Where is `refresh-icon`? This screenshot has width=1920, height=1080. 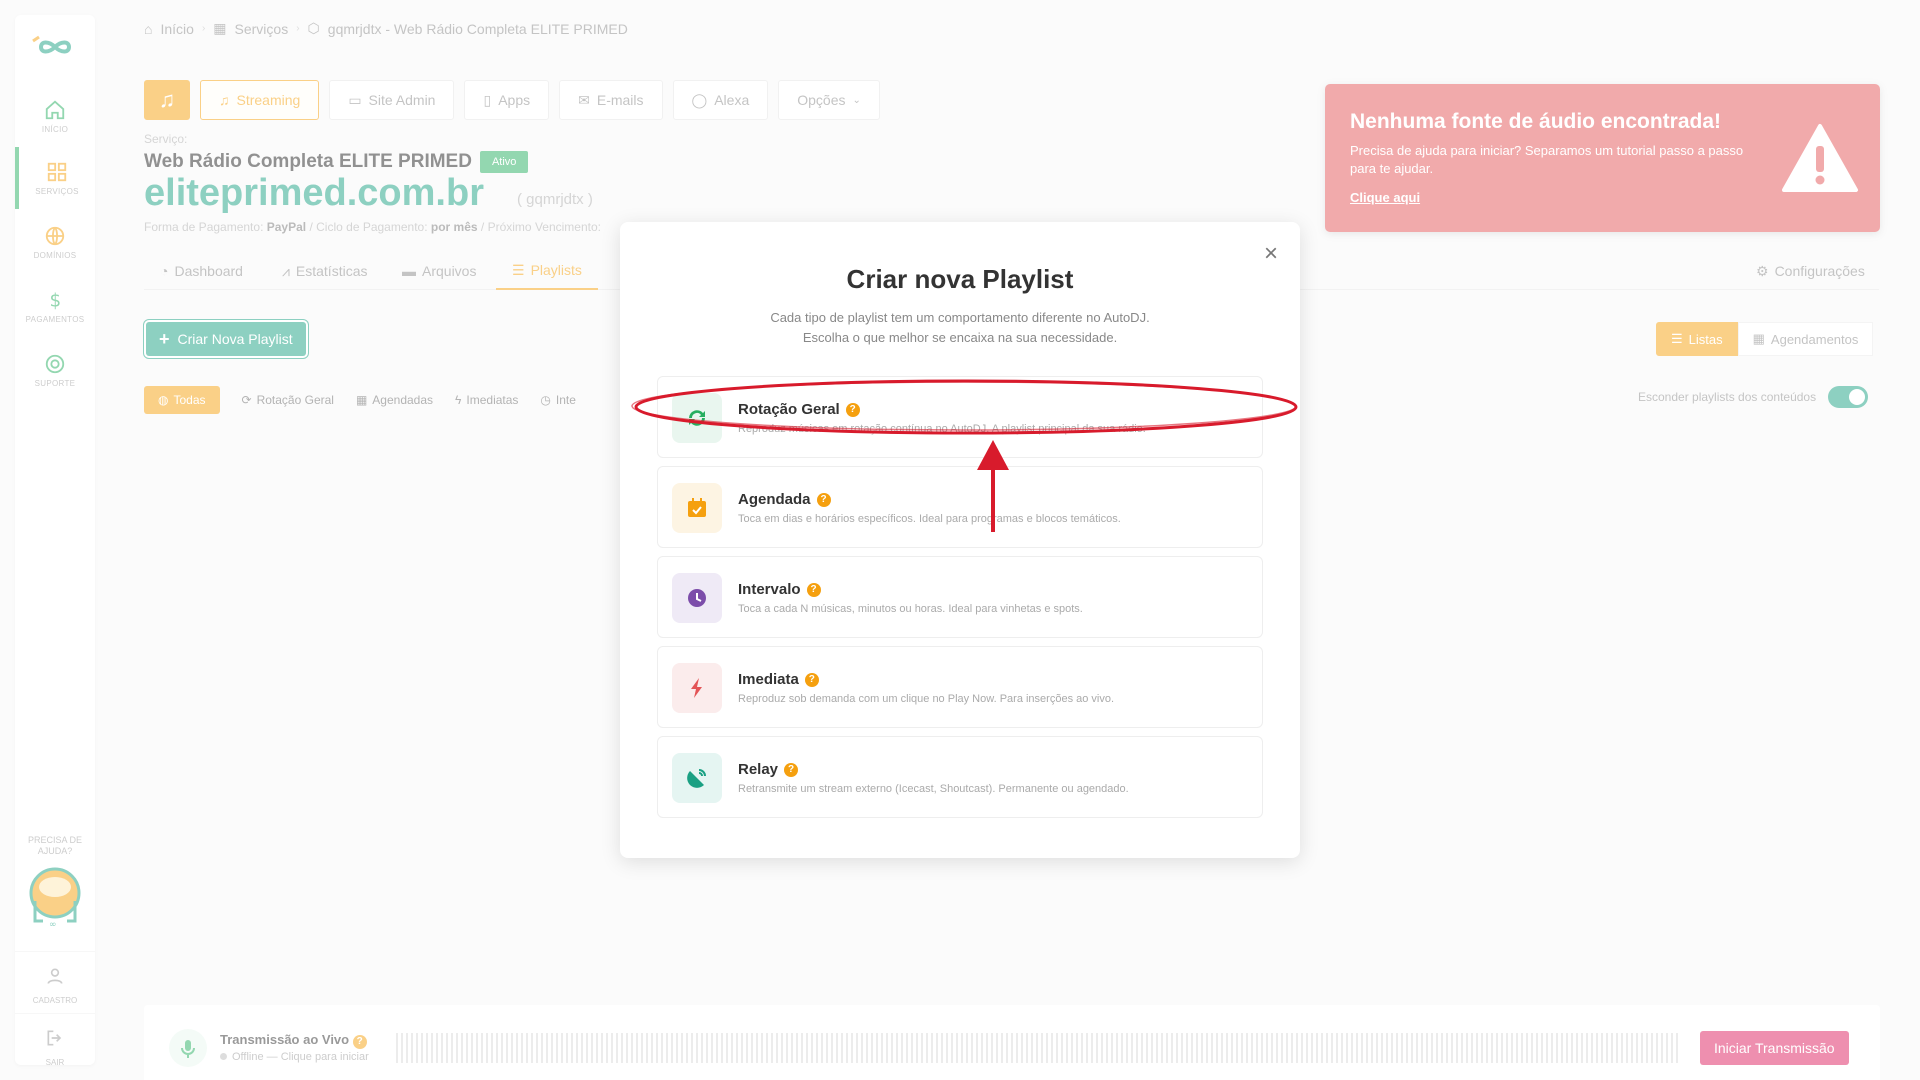 refresh-icon is located at coordinates (697, 418).